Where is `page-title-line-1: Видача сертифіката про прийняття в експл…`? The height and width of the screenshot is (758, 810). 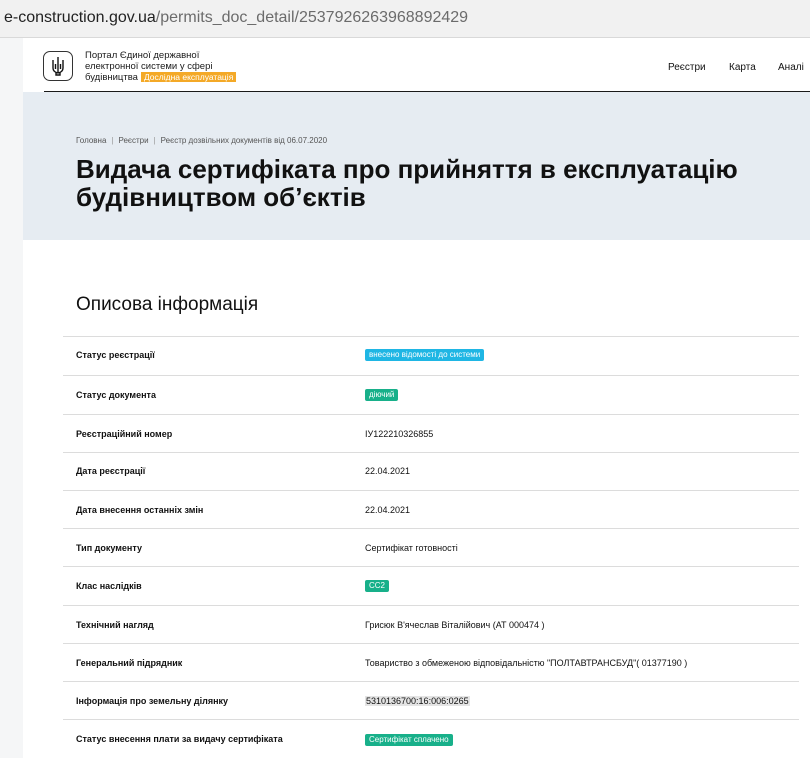 page-title-line-1: Видача сертифіката про прийняття в експл… is located at coordinates (407, 169).